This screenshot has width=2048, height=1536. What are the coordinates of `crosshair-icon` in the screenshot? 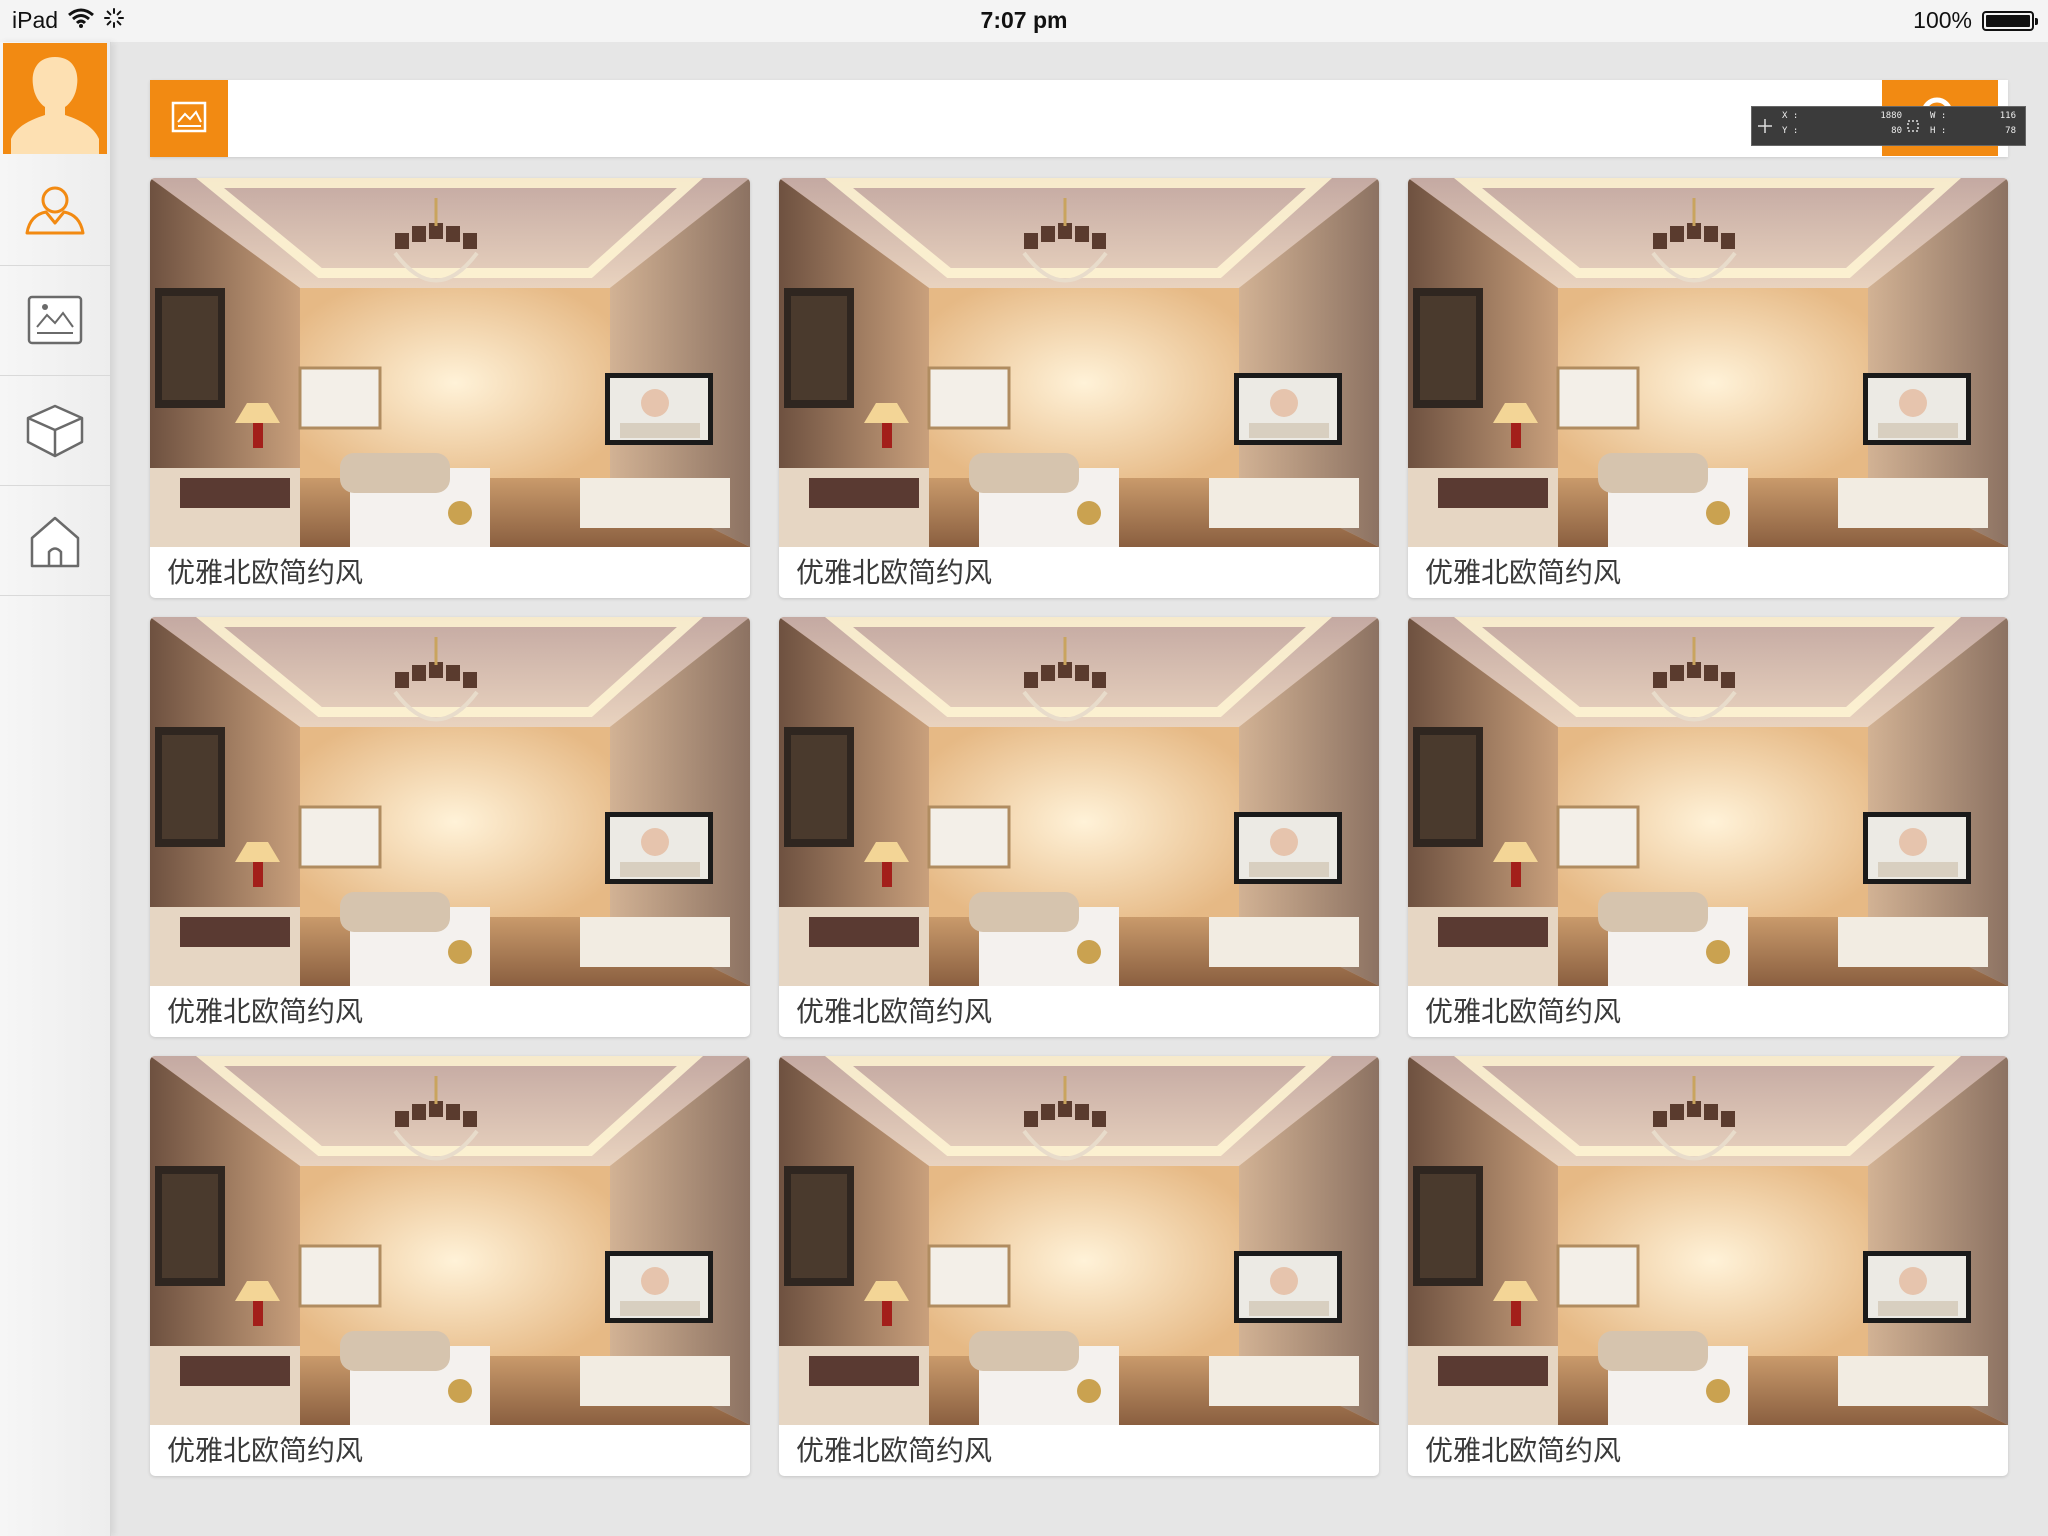 It's located at (1765, 127).